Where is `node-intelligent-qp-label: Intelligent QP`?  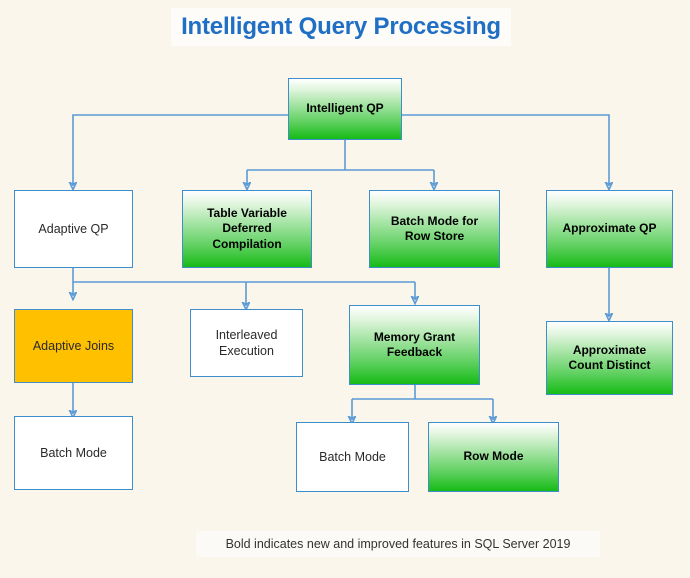 node-intelligent-qp-label: Intelligent QP is located at coordinates (345, 108).